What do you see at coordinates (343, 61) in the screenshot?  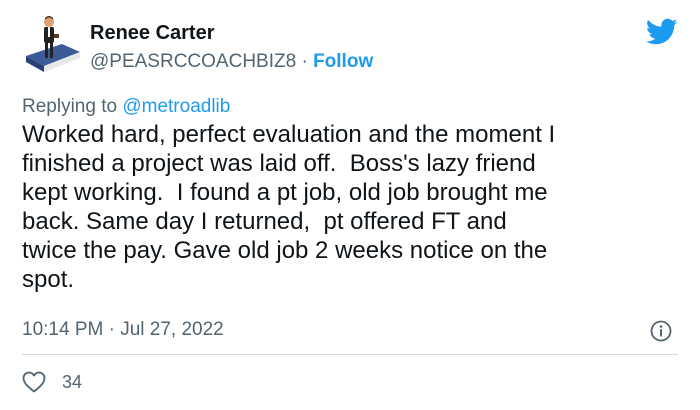 I see `follow-button: Follow` at bounding box center [343, 61].